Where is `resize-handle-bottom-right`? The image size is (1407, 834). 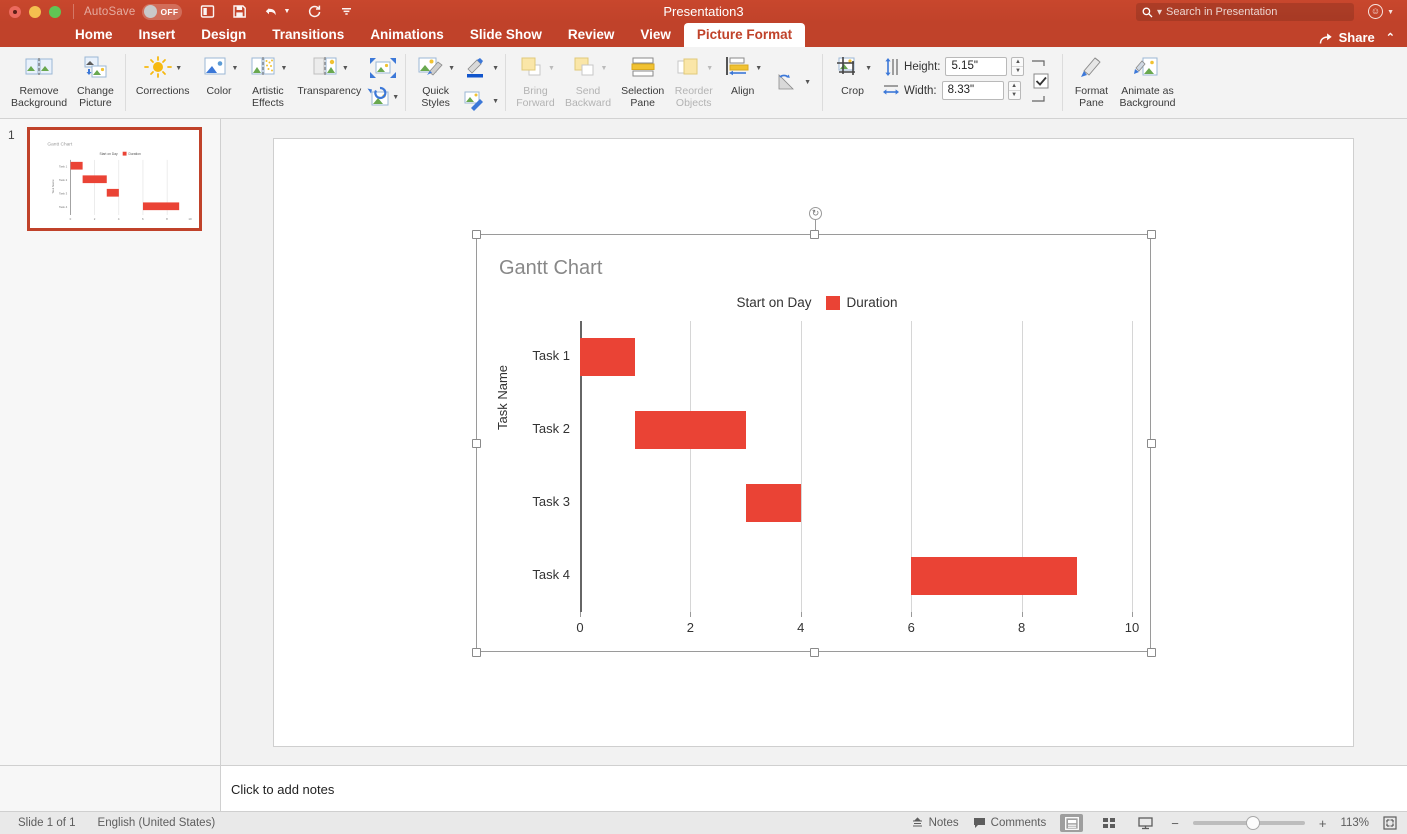
resize-handle-bottom-right is located at coordinates (1151, 652).